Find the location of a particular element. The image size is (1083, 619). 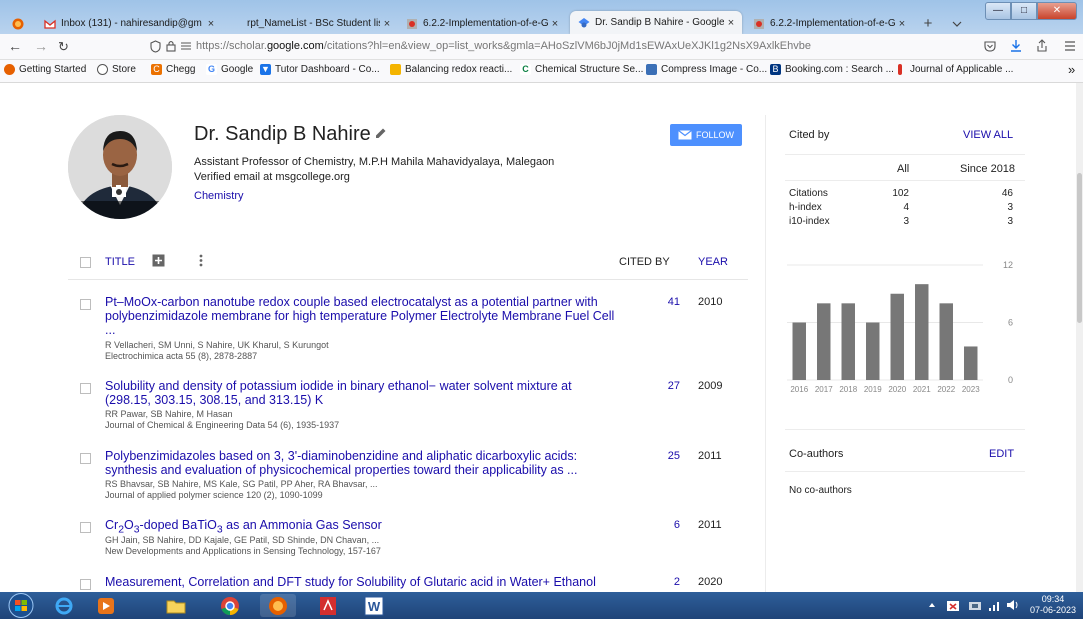

chart-bar-2019 is located at coordinates (873, 351).